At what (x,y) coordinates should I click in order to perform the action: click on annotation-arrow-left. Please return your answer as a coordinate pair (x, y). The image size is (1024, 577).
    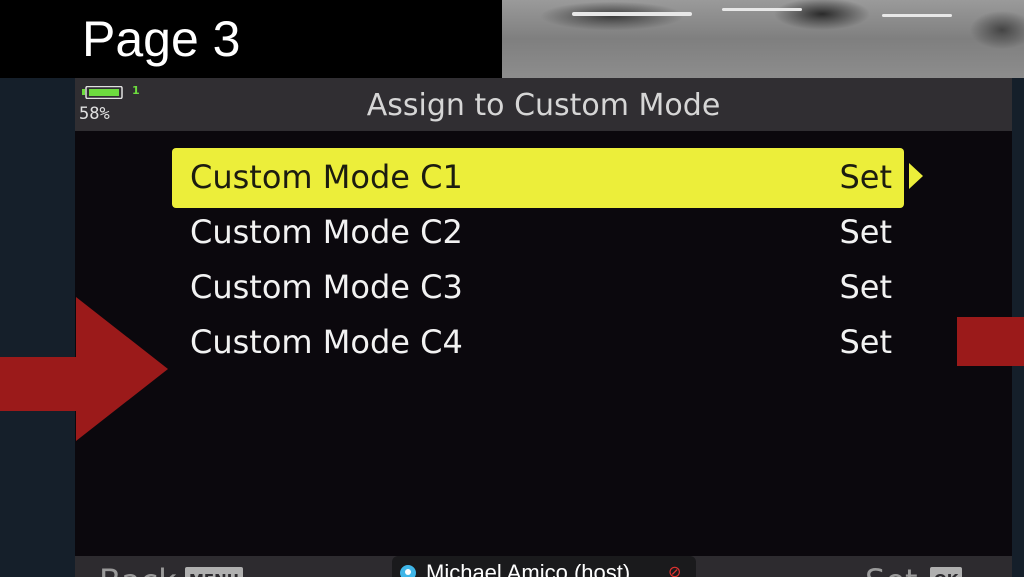
    Looking at the image, I should click on (84, 369).